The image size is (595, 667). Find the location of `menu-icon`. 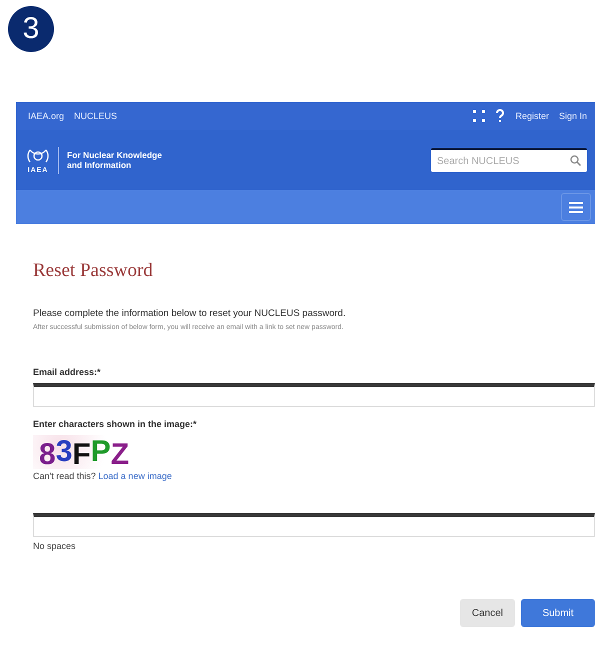

menu-icon is located at coordinates (576, 207).